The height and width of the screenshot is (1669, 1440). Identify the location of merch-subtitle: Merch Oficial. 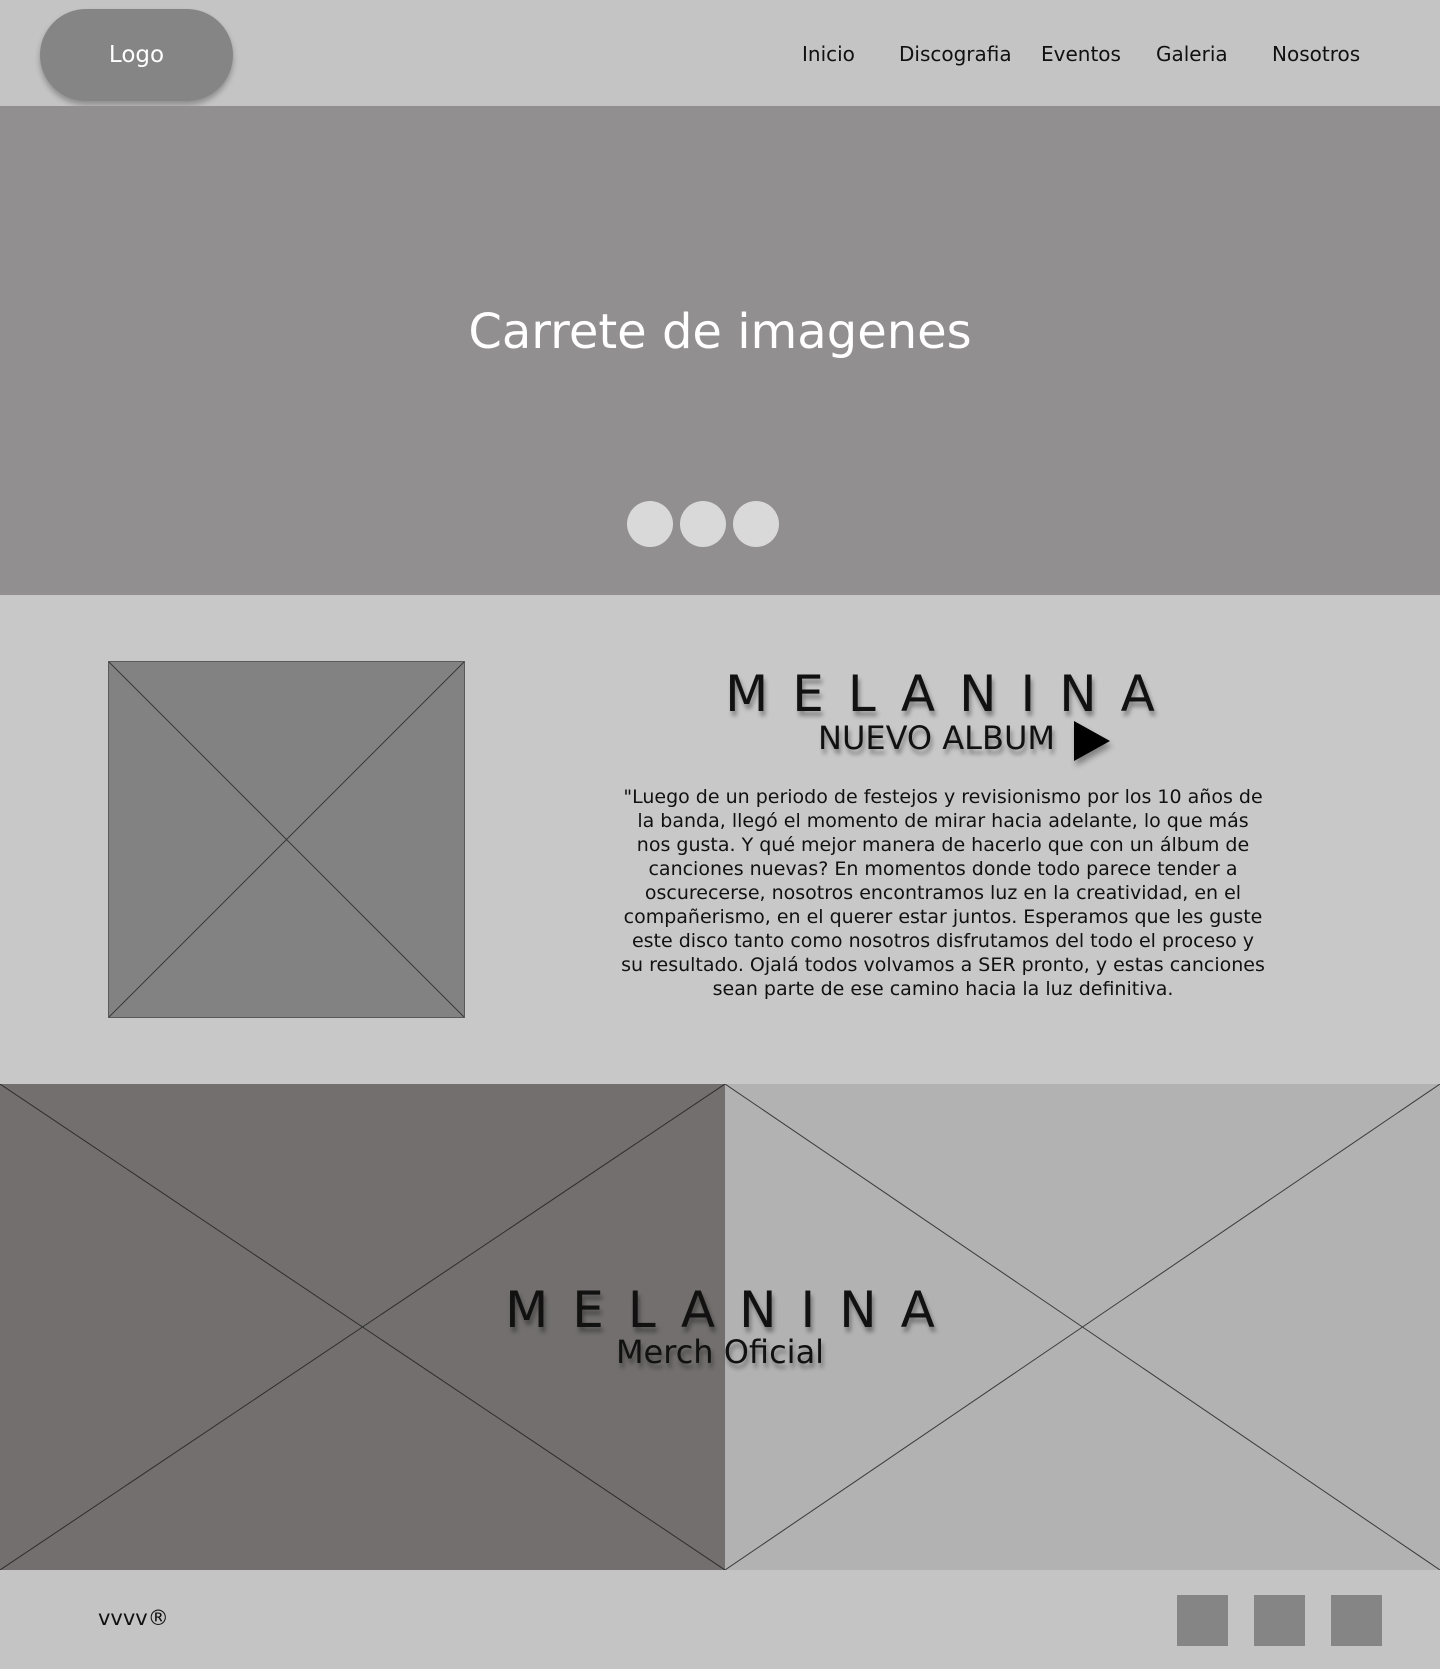
(720, 1352).